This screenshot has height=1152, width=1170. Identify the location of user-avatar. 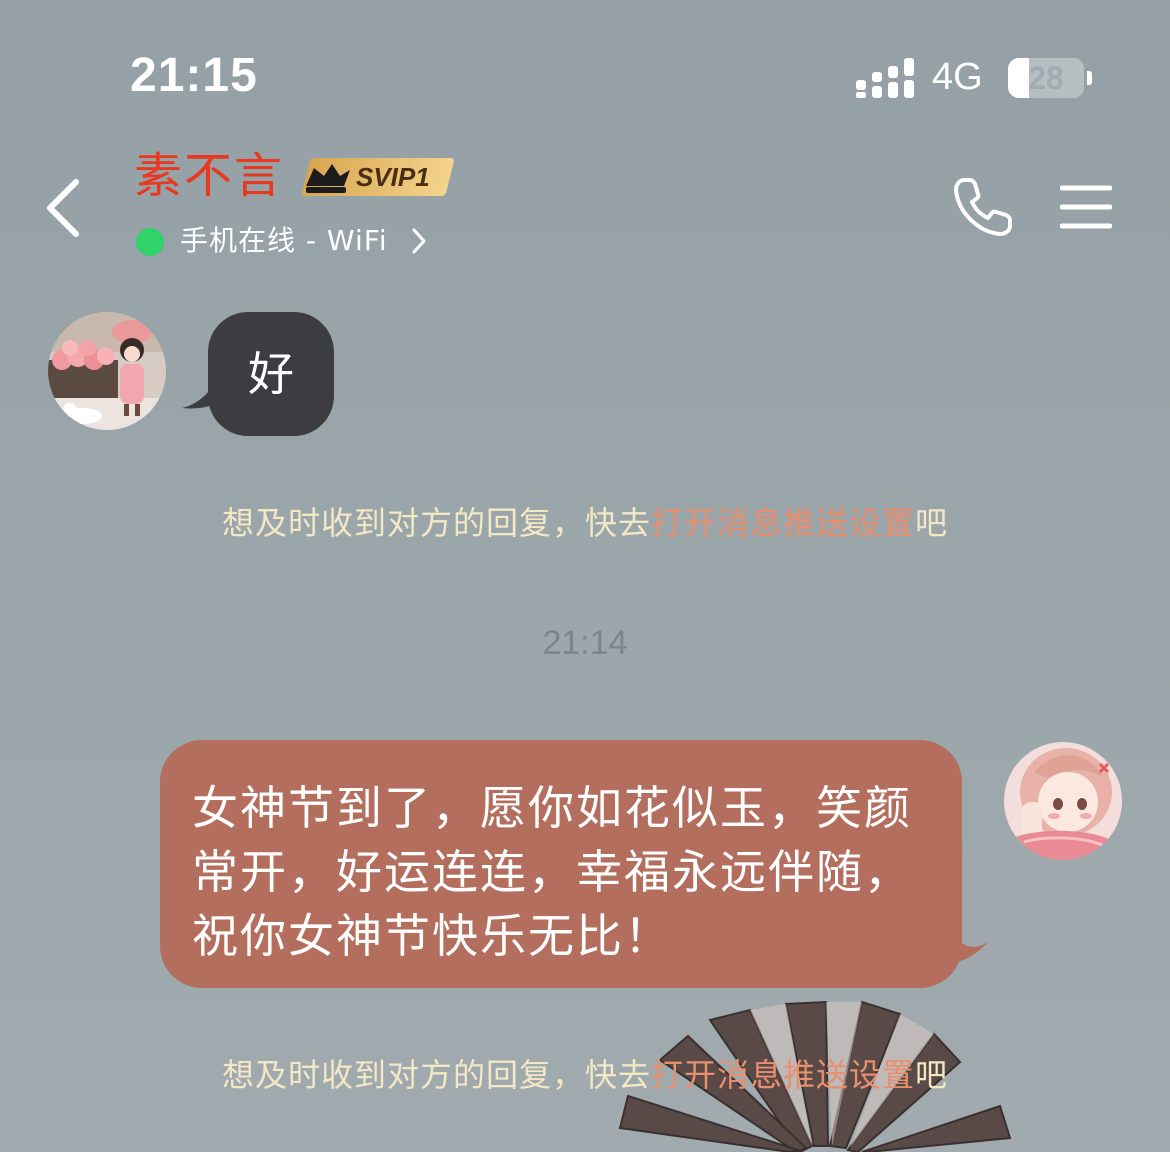
(1063, 801).